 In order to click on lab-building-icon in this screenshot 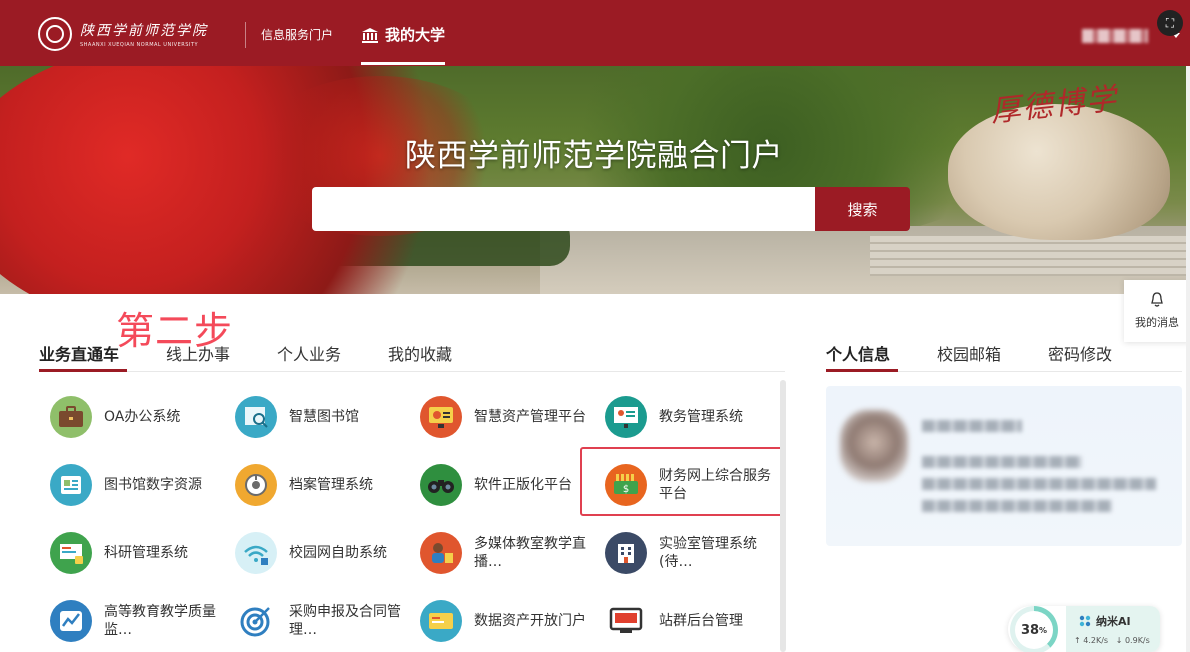, I will do `click(626, 553)`.